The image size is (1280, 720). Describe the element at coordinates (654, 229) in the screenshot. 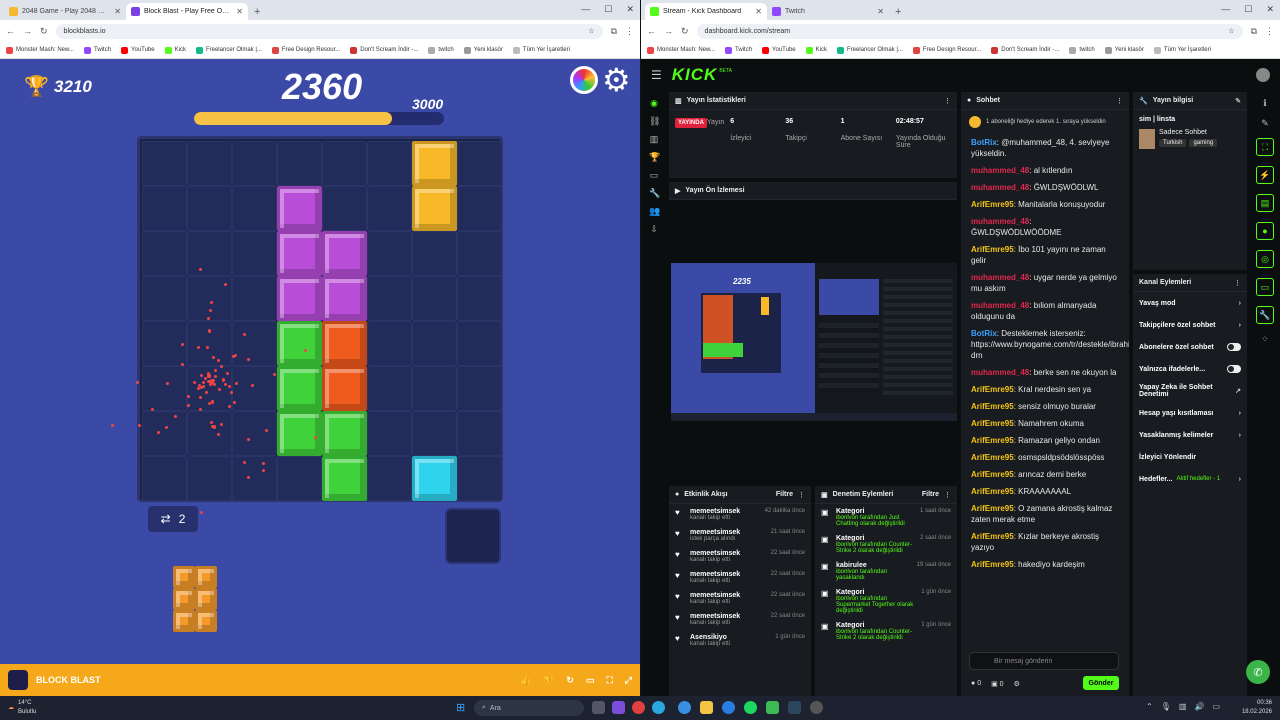

I see `download-icon: ⇩` at that location.